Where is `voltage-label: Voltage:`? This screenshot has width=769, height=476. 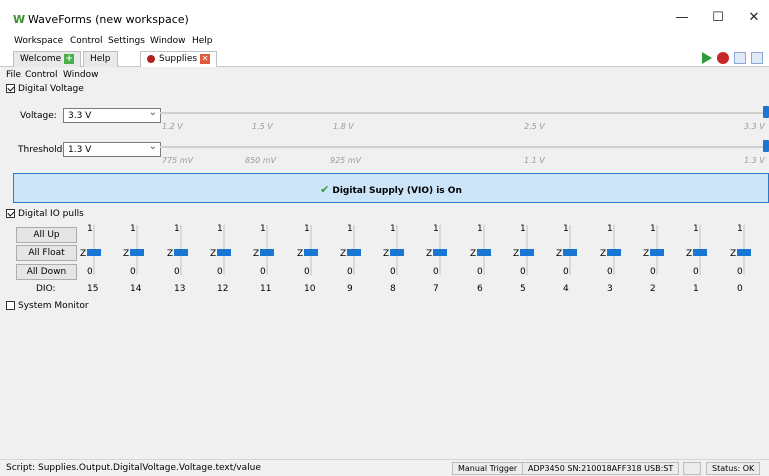
voltage-label: Voltage: is located at coordinates (38, 116).